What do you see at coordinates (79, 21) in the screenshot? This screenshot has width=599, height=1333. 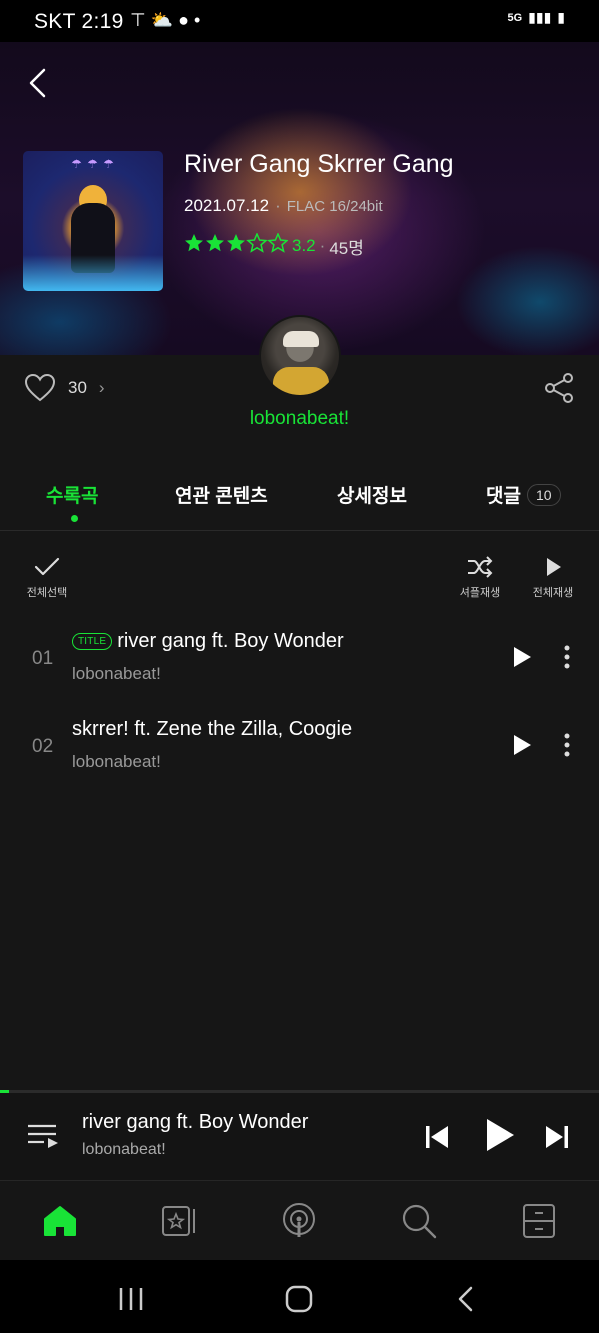 I see `carrier-time: SKT 2:19` at bounding box center [79, 21].